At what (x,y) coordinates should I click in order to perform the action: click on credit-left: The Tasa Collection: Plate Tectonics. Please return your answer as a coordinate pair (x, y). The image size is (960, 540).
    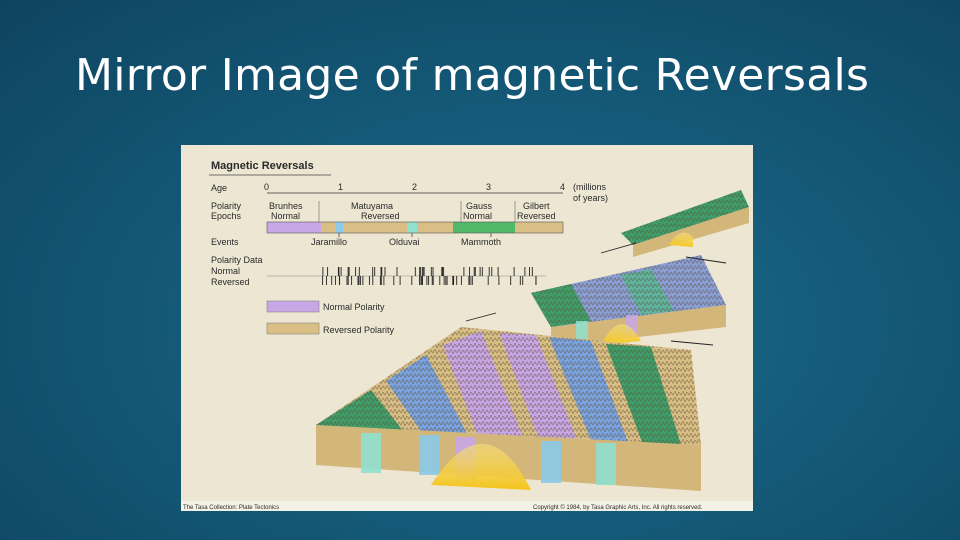
    Looking at the image, I should click on (231, 508).